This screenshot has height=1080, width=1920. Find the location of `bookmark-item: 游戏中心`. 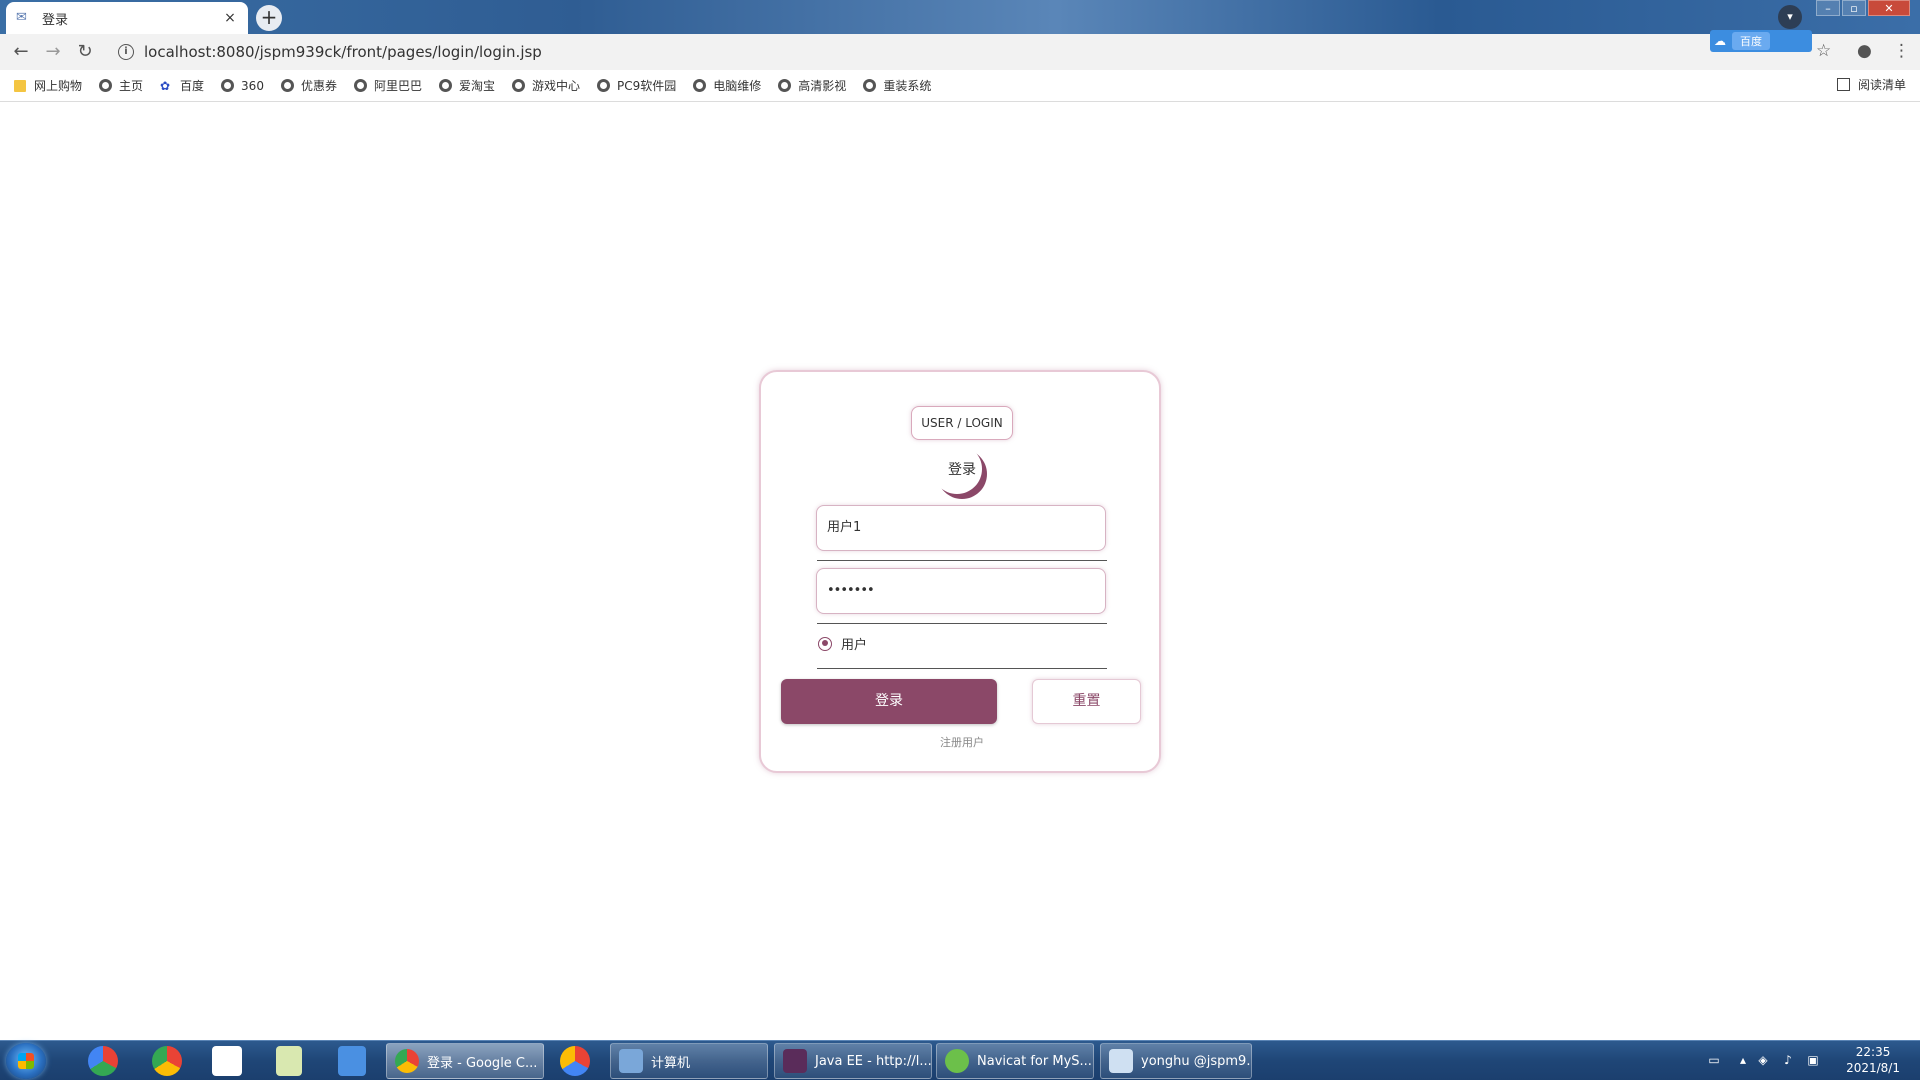

bookmark-item: 游戏中心 is located at coordinates (546, 85).